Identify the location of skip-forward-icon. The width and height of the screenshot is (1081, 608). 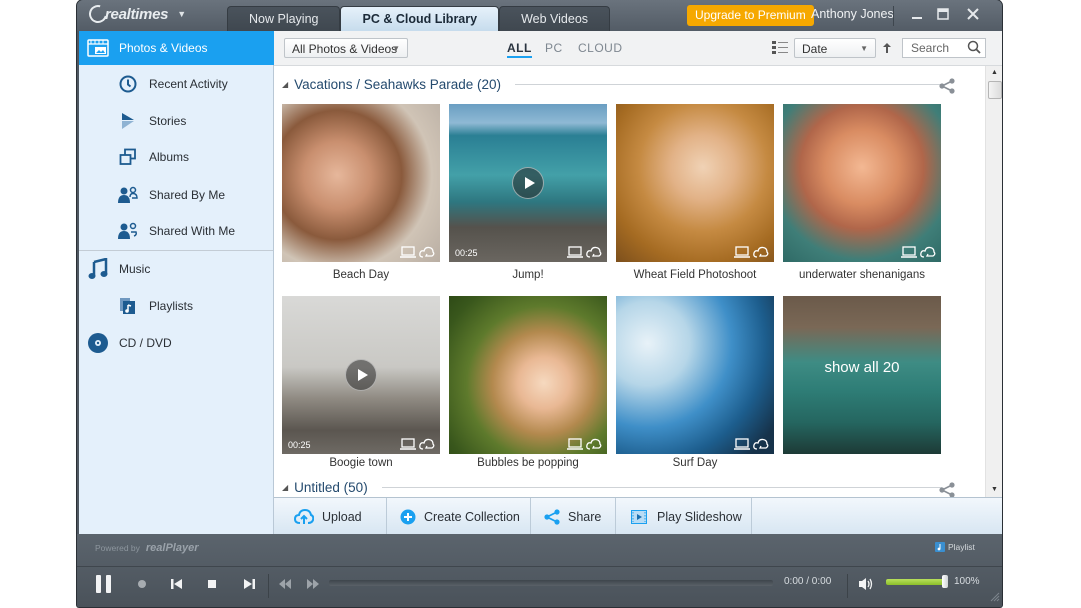
(249, 584).